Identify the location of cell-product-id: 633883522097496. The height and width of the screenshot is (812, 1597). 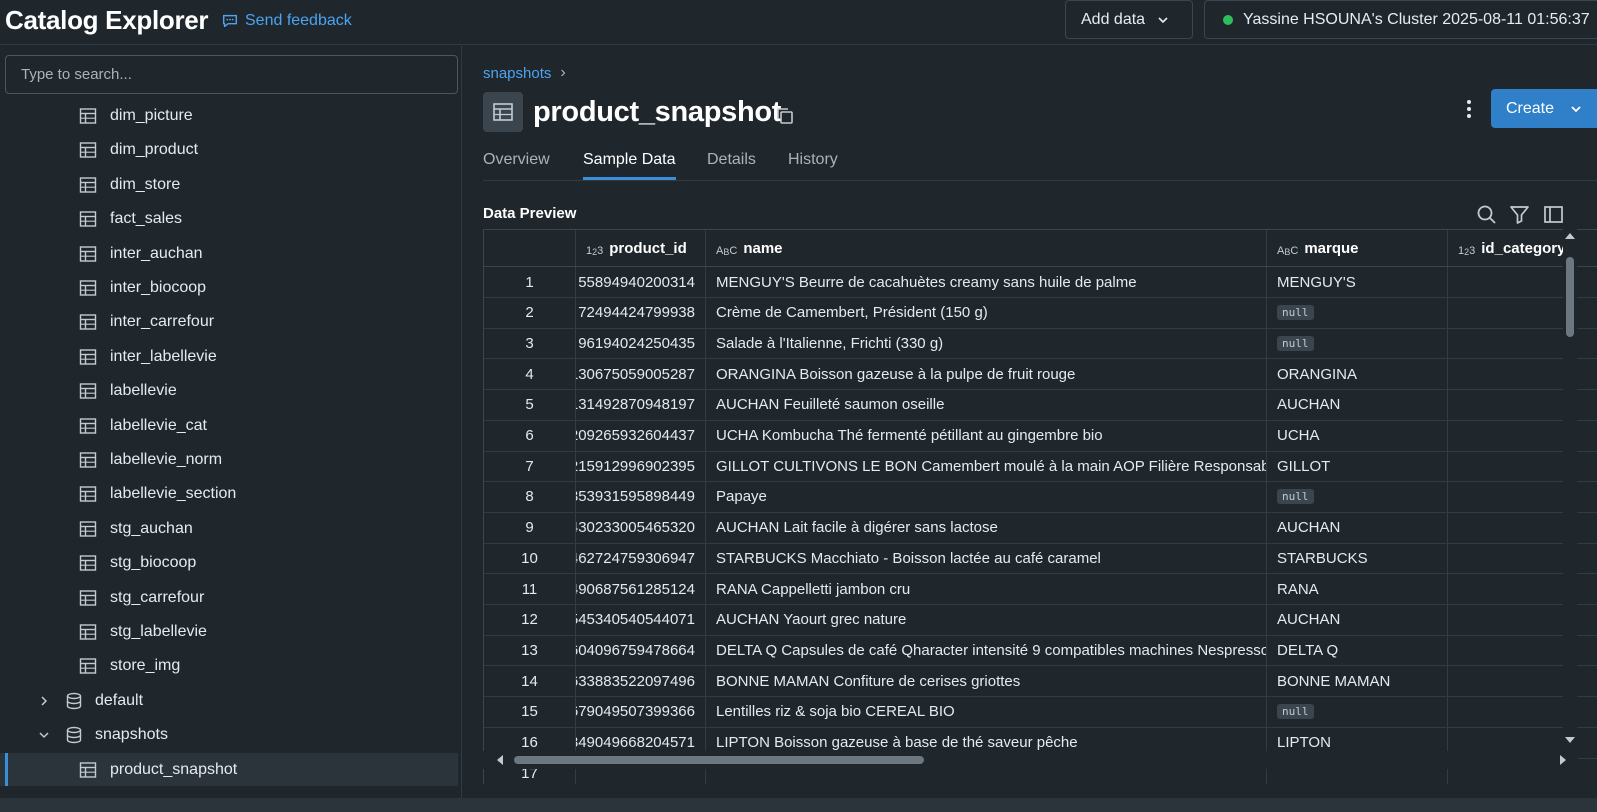
(641, 681).